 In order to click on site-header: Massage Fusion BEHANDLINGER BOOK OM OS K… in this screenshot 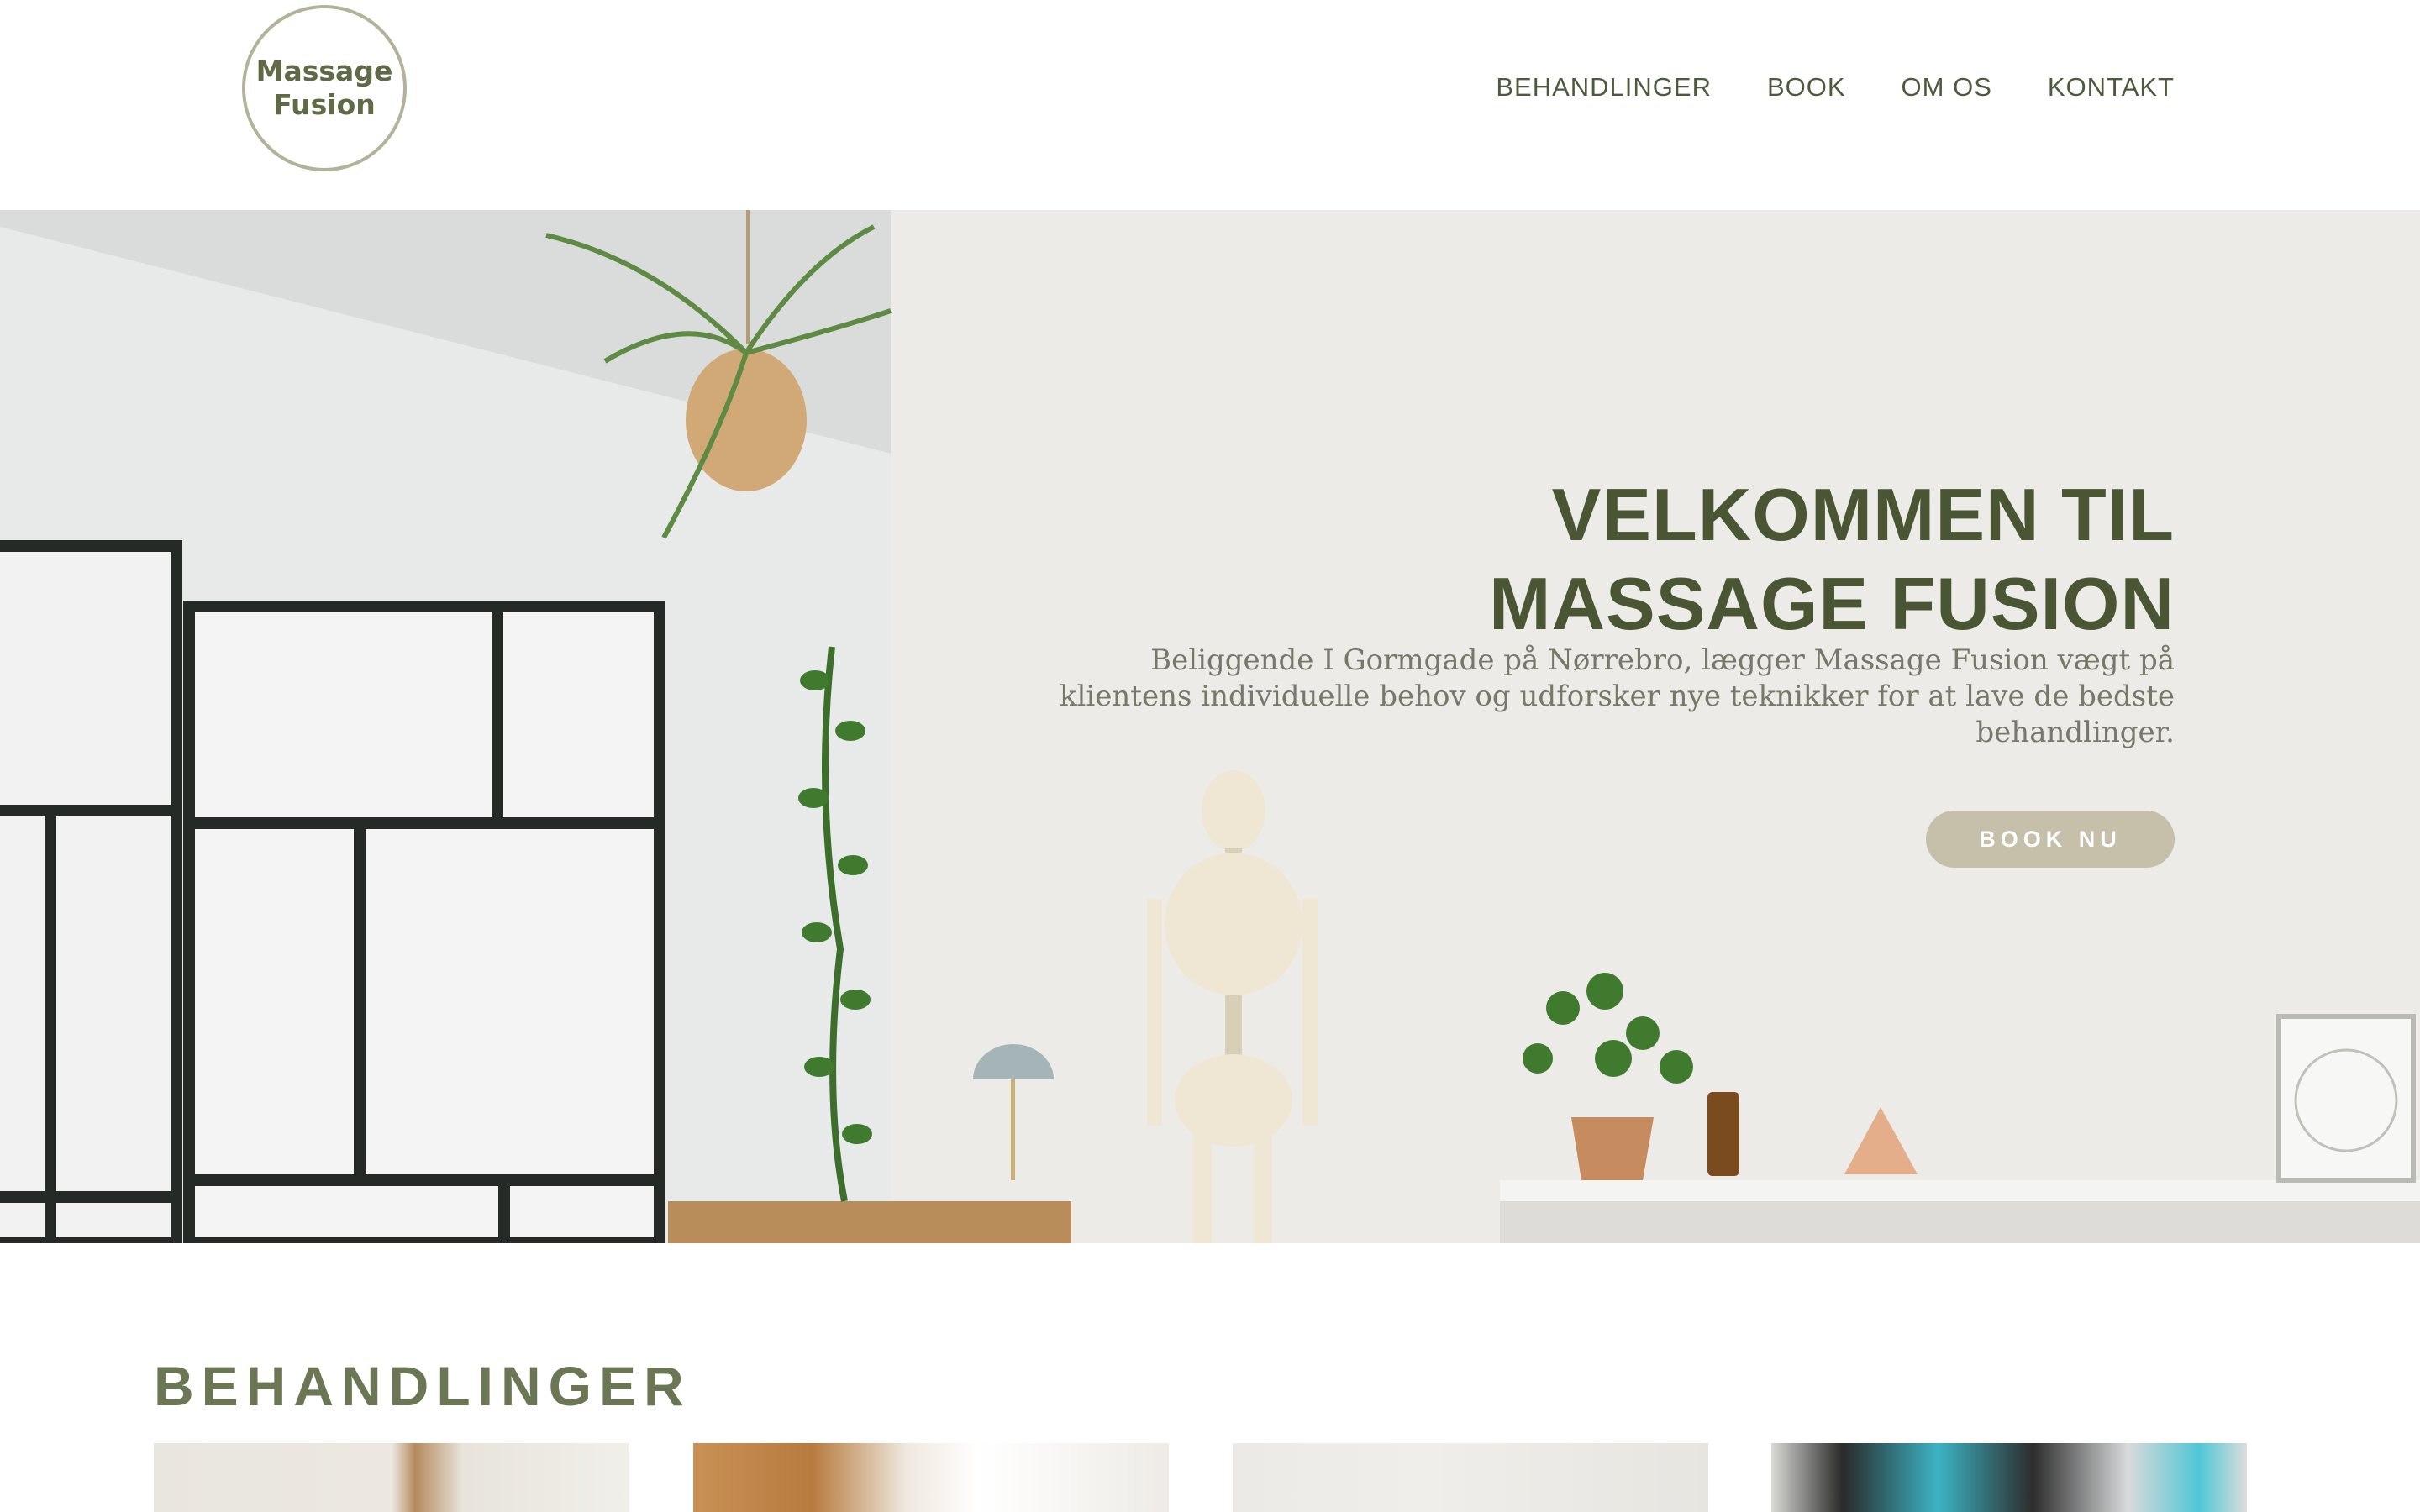, I will do `click(1210, 105)`.